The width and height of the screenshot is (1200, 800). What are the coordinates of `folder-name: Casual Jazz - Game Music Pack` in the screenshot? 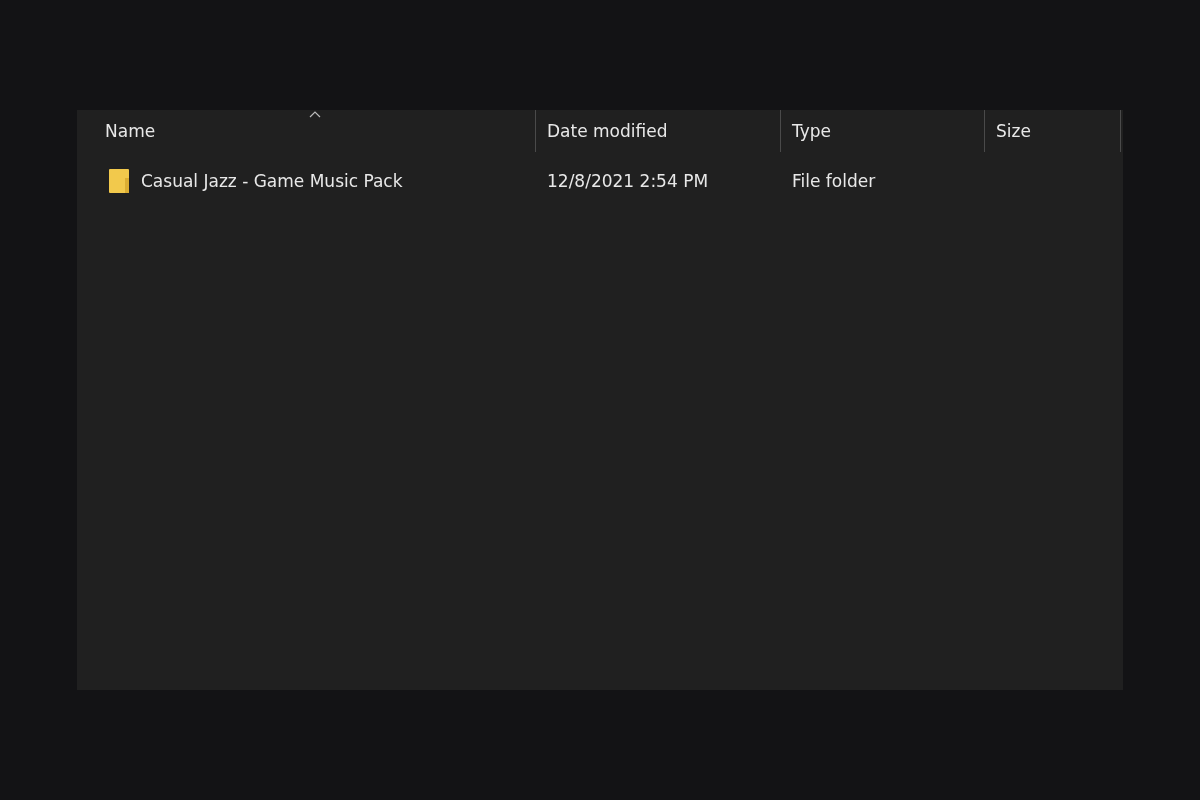 It's located at (272, 181).